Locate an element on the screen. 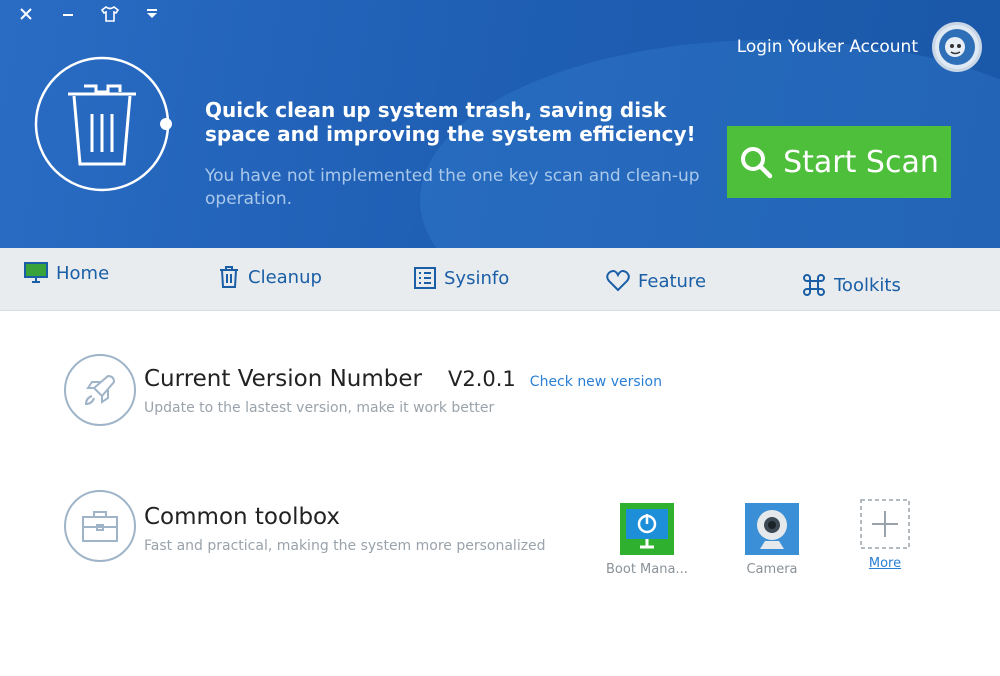 The width and height of the screenshot is (1000, 676). tab-sysinfo-label: Sysinfo is located at coordinates (477, 278).